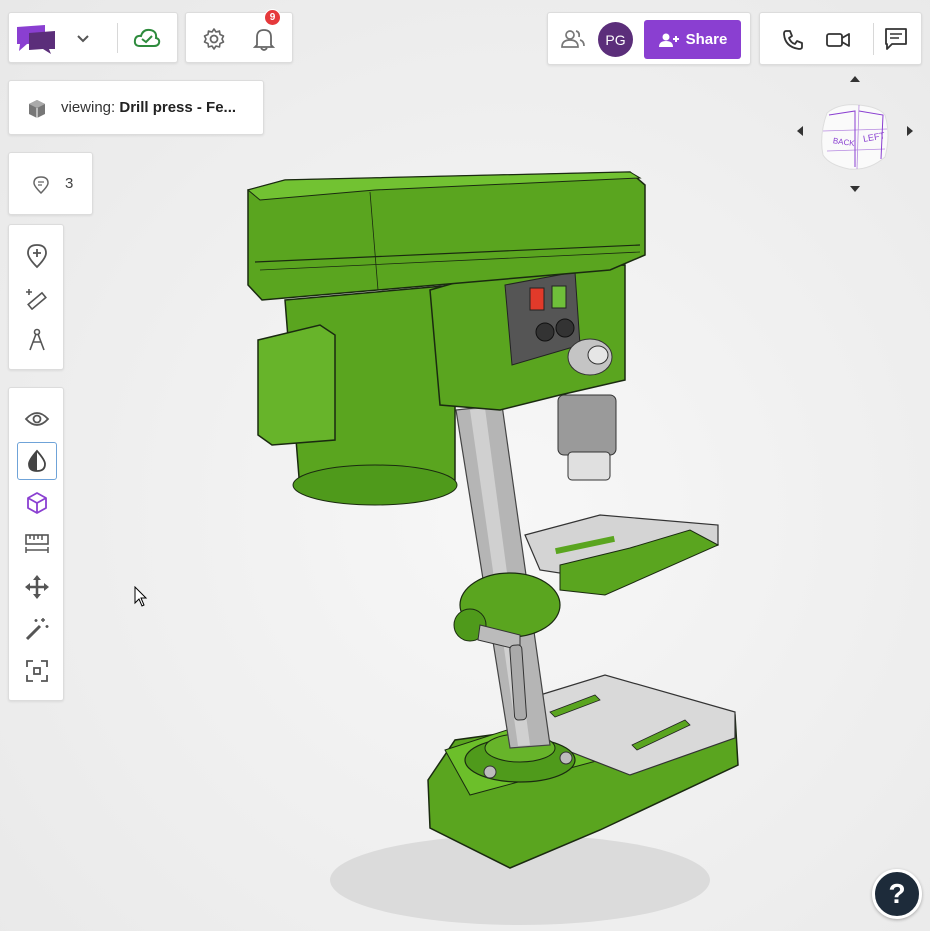 The width and height of the screenshot is (930, 931). I want to click on bell-icon, so click(264, 39).